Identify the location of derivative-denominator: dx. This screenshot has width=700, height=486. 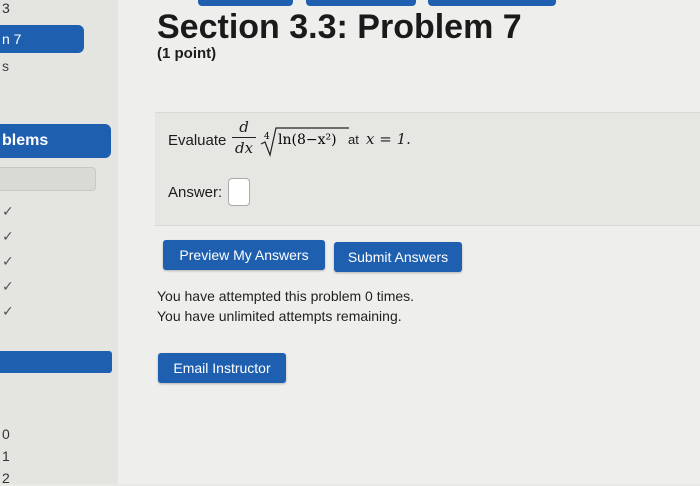
(244, 148).